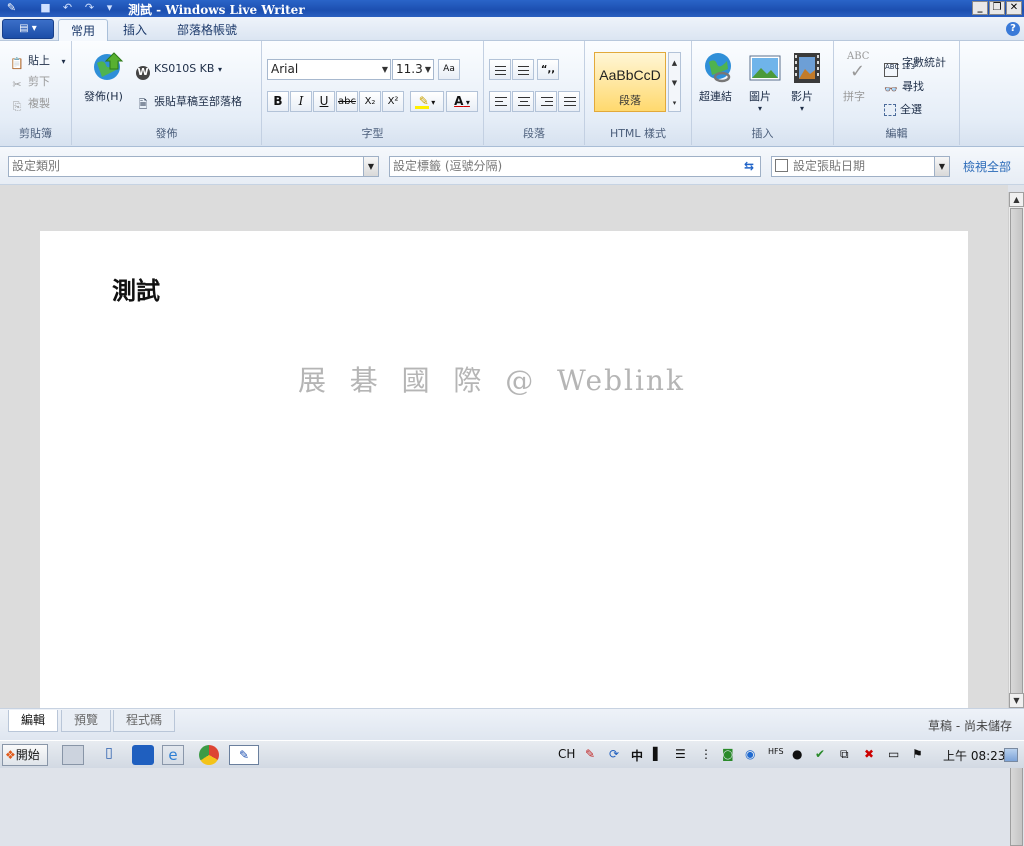 The height and width of the screenshot is (846, 1024). What do you see at coordinates (523, 69) in the screenshot?
I see `numbered-list-button` at bounding box center [523, 69].